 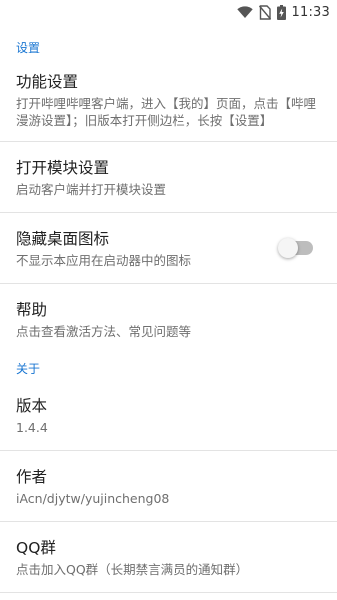 I want to click on wifi-icon, so click(x=244, y=12).